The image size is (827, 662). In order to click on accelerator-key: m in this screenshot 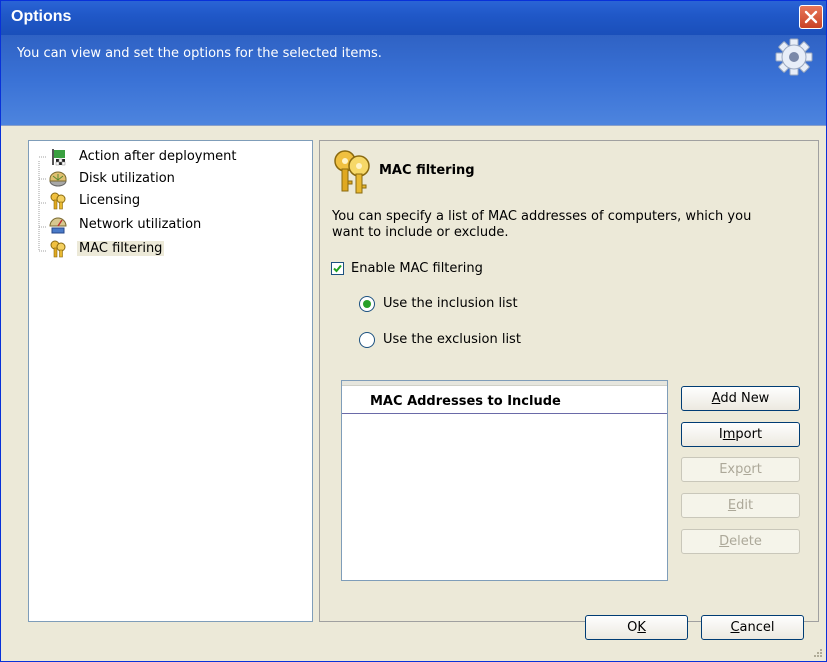, I will do `click(729, 434)`.